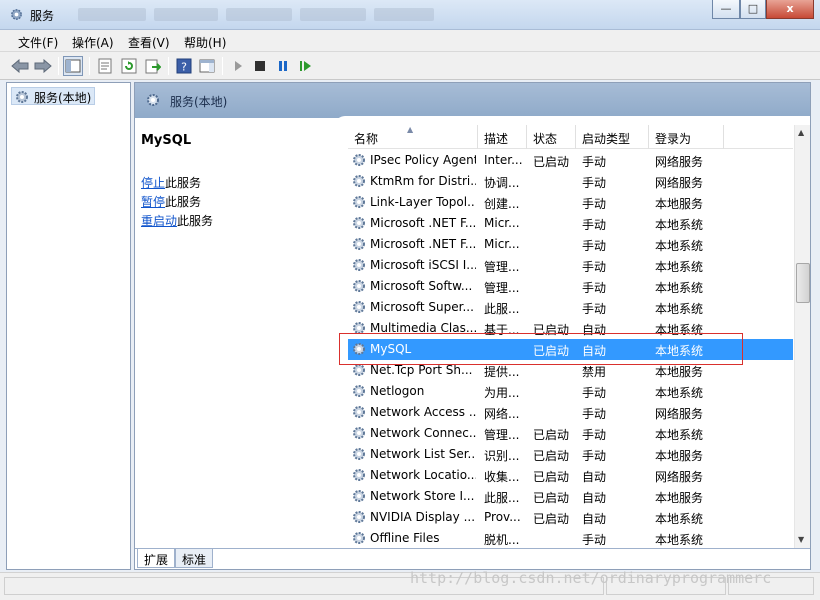  Describe the element at coordinates (570, 307) in the screenshot. I see `table-row: Microsoft Super... 此服... 手动 本地系统` at that location.